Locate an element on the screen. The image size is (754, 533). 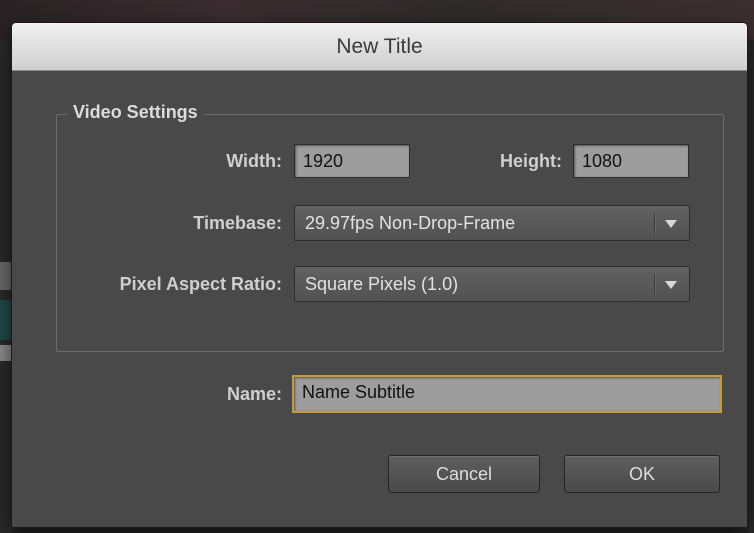
pixel-aspect-ratio-dropdown: Square Pixels (1.0) is located at coordinates (492, 284).